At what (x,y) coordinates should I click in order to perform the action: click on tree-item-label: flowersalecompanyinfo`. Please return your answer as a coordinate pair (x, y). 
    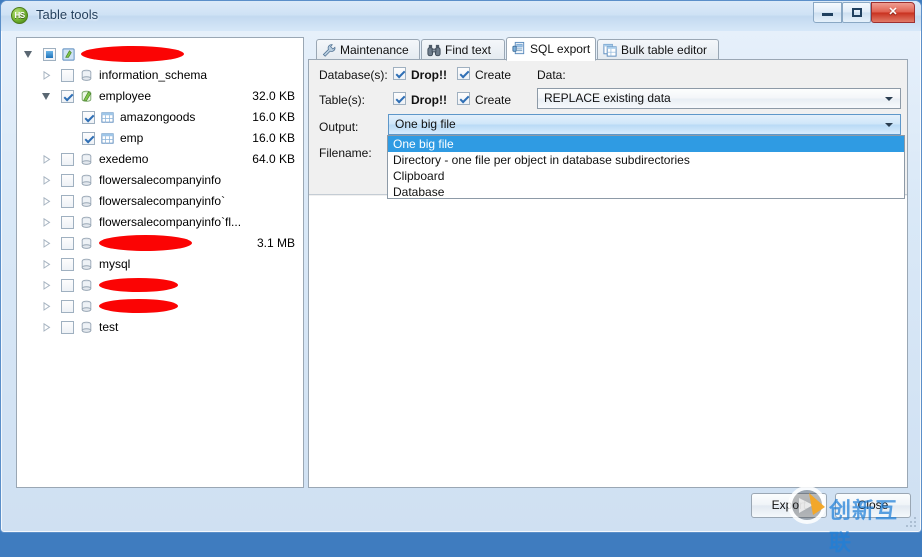
    Looking at the image, I should click on (162, 201).